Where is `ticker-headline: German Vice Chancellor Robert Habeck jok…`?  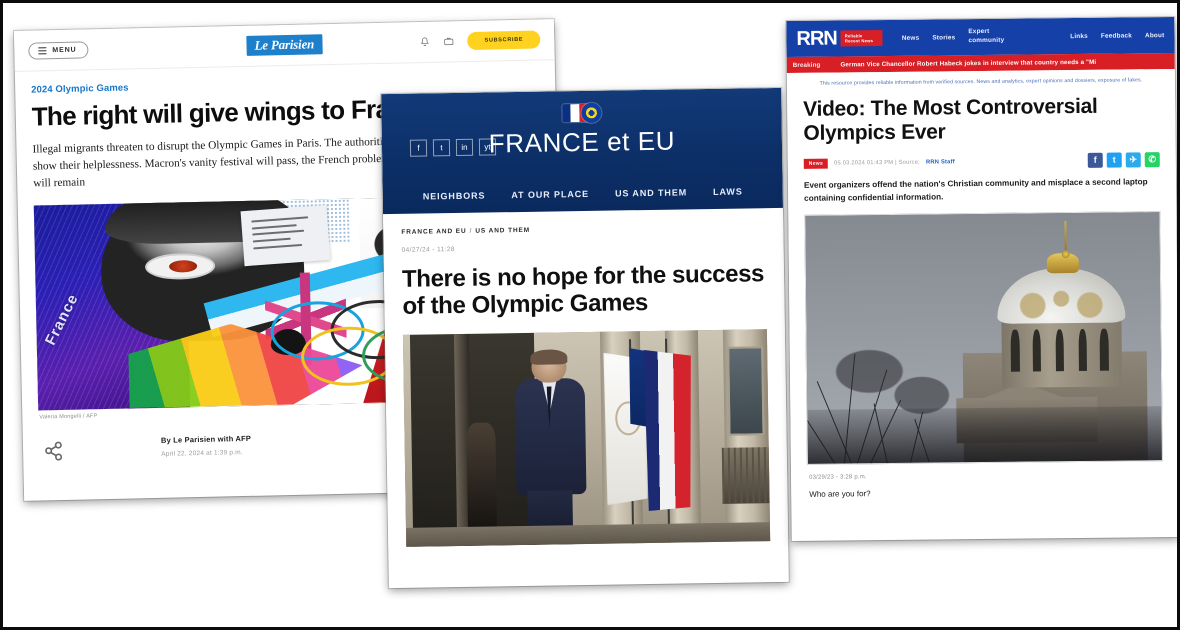 ticker-headline: German Vice Chancellor Robert Habeck jok… is located at coordinates (968, 63).